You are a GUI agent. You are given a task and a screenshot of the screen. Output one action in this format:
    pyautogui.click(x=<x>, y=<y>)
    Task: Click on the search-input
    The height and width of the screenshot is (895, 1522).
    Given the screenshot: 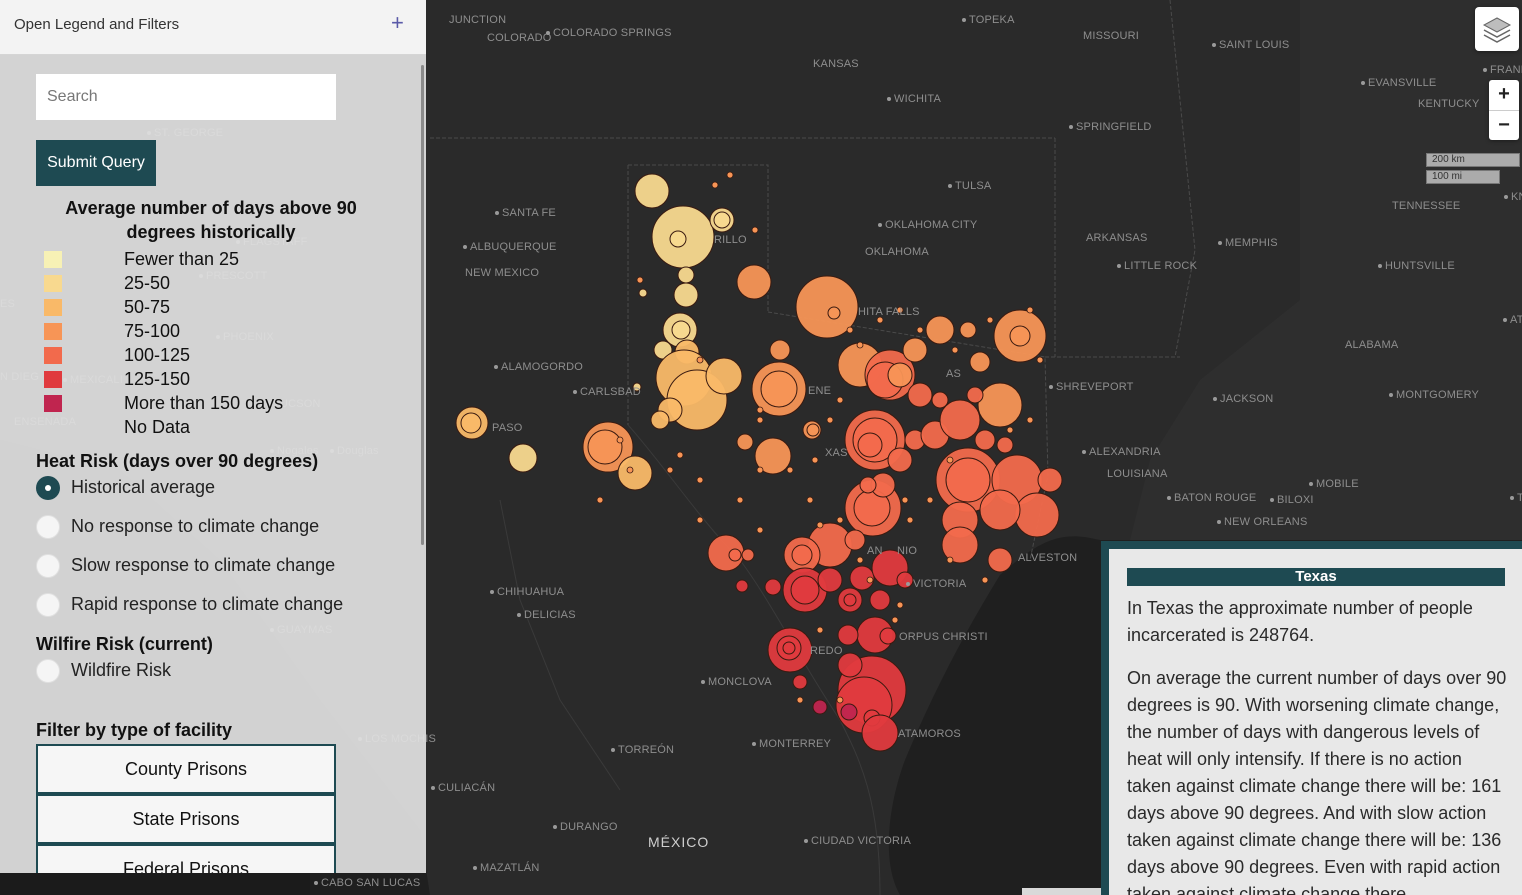 What is the action you would take?
    pyautogui.click(x=186, y=97)
    